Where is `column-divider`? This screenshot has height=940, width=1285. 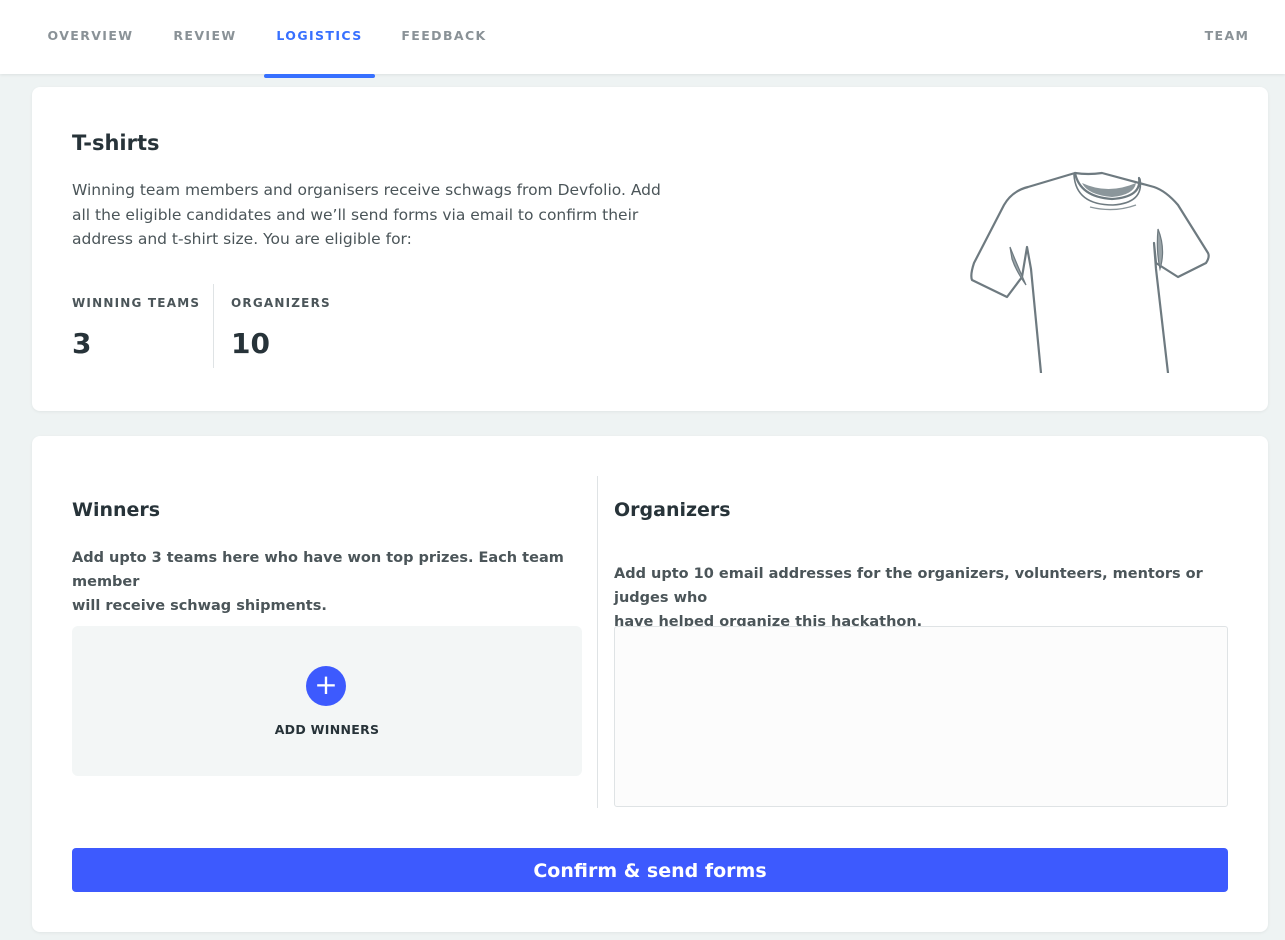
column-divider is located at coordinates (597, 642).